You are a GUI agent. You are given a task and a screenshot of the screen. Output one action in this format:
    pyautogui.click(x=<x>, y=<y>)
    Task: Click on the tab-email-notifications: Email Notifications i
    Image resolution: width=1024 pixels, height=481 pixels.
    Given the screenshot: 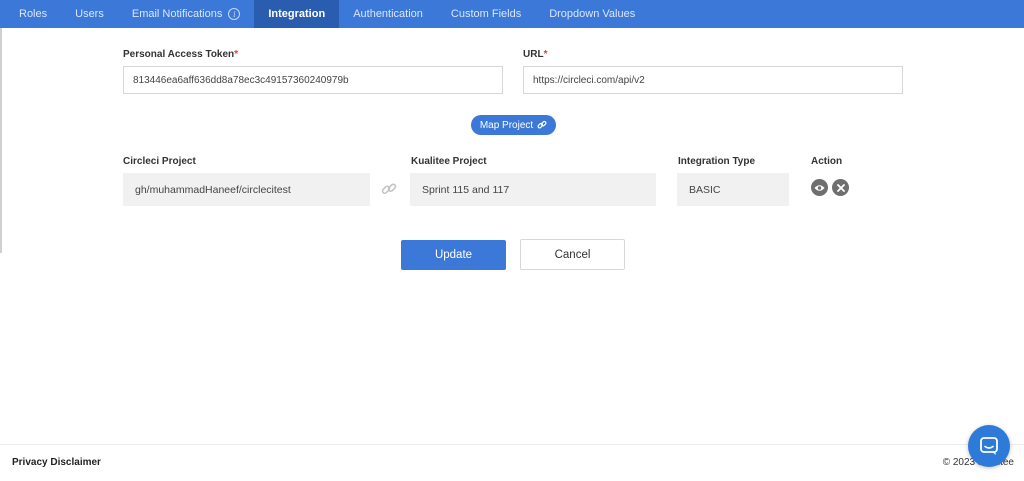 What is the action you would take?
    pyautogui.click(x=186, y=14)
    